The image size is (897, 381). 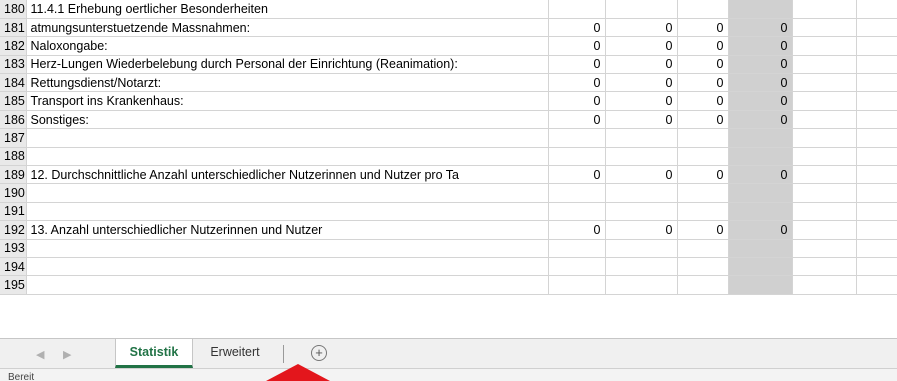 I want to click on row-number: 186, so click(x=13, y=120).